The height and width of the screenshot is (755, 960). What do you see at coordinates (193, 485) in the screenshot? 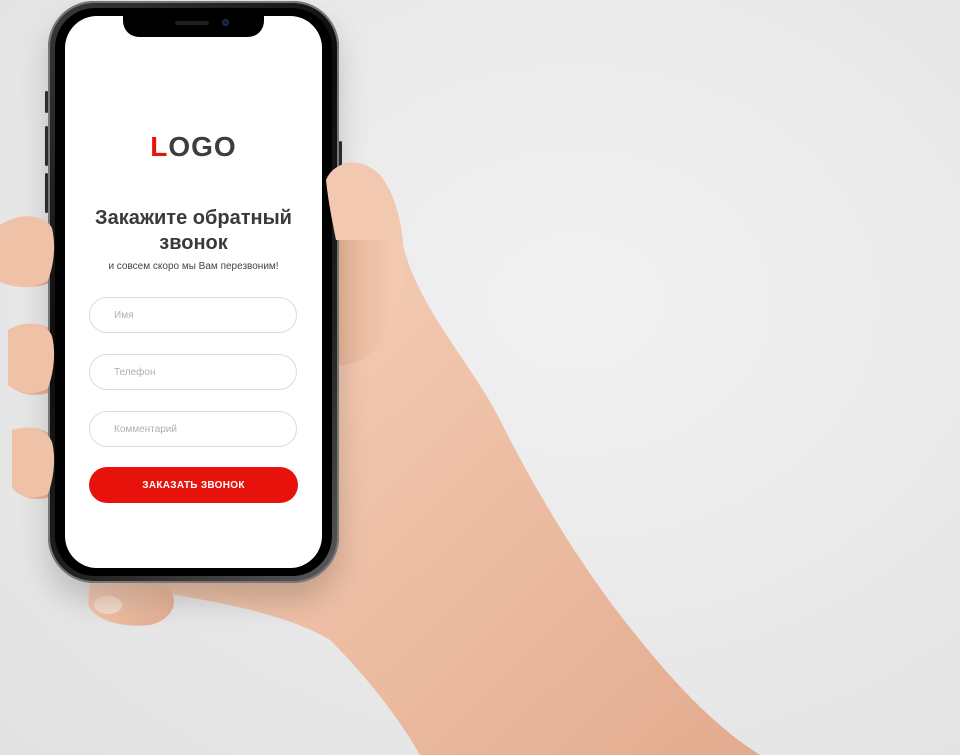
I see `order-call-button: ЗАКАЗАТЬ ЗВОНОК` at bounding box center [193, 485].